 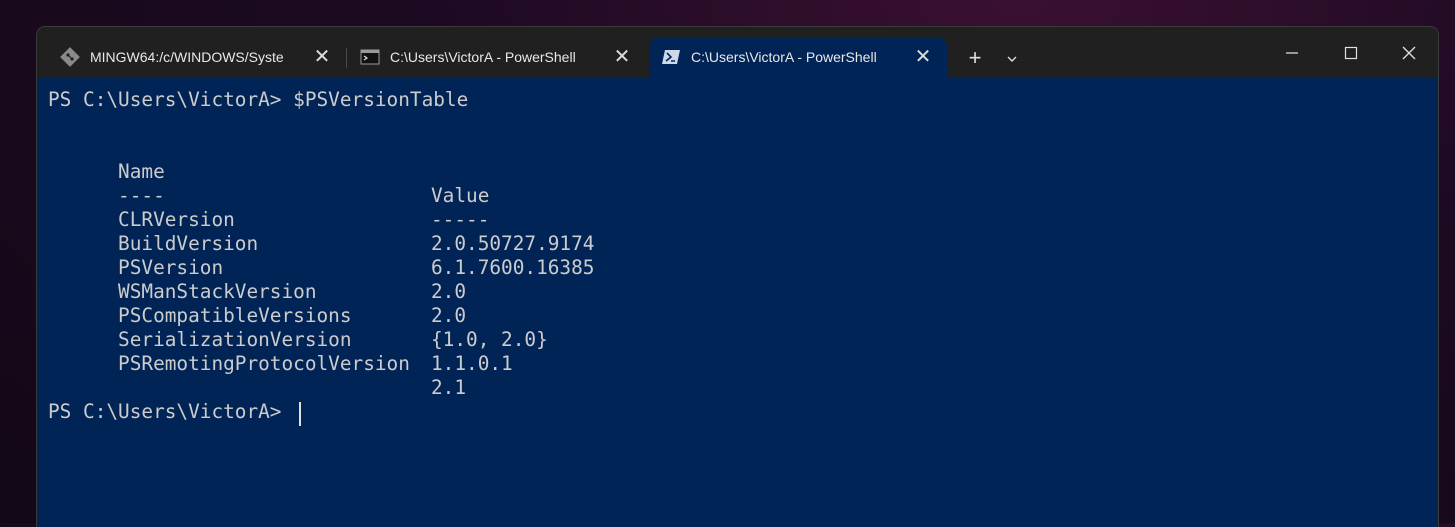 I want to click on console-icon, so click(x=370, y=57).